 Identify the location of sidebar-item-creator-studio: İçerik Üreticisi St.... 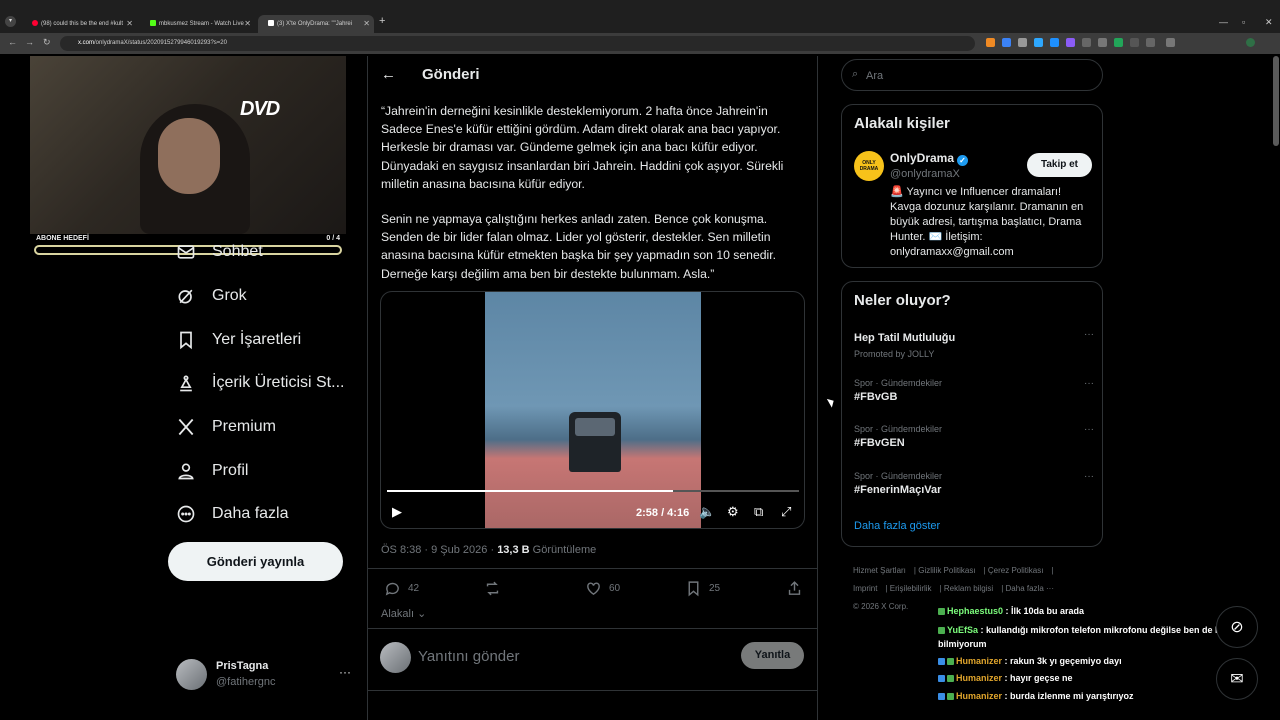
(260, 383).